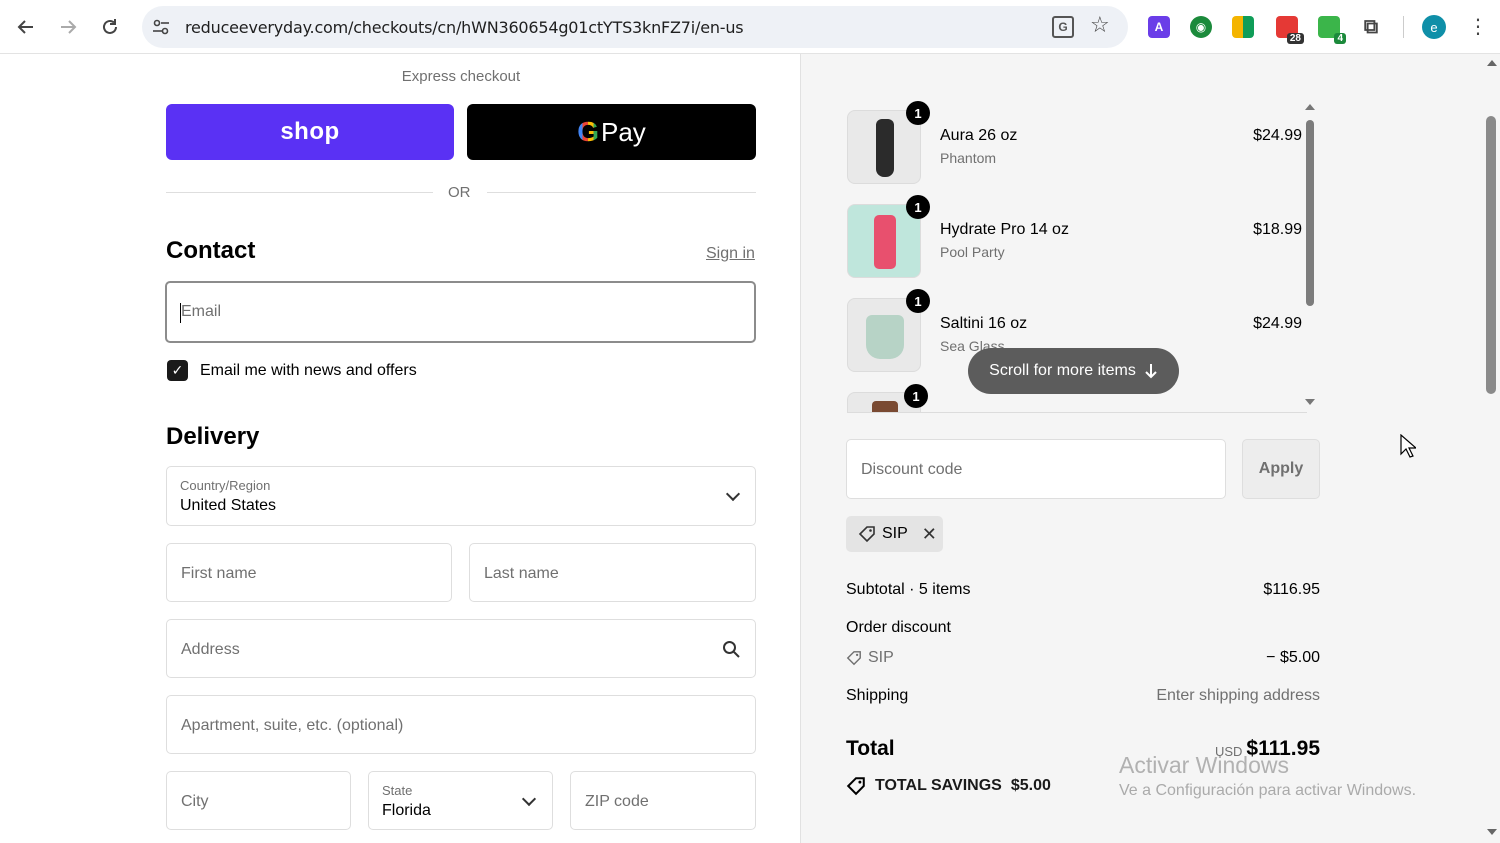  Describe the element at coordinates (213, 436) in the screenshot. I see `delivery-heading: Delivery` at that location.